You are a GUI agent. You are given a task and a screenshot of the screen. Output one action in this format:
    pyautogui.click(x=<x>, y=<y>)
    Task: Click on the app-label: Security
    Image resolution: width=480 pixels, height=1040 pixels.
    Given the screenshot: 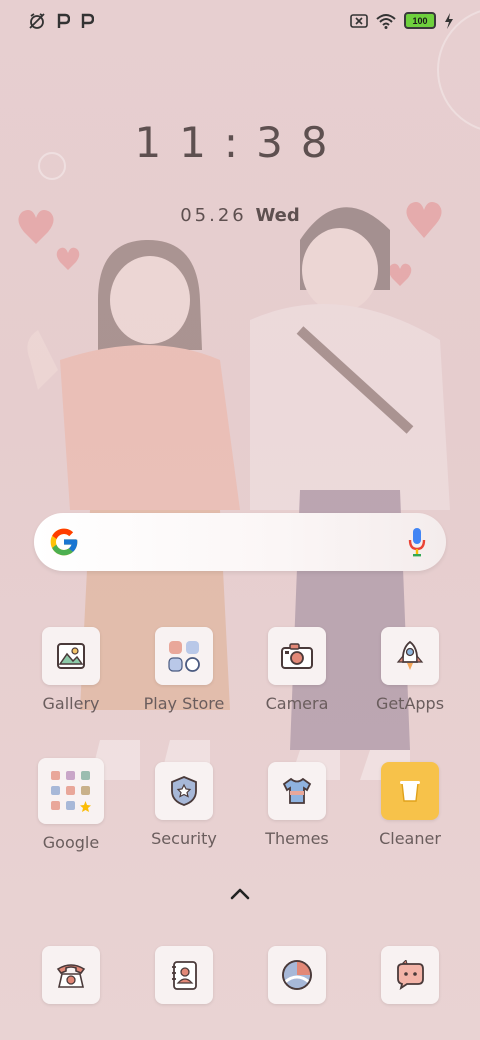 What is the action you would take?
    pyautogui.click(x=184, y=838)
    